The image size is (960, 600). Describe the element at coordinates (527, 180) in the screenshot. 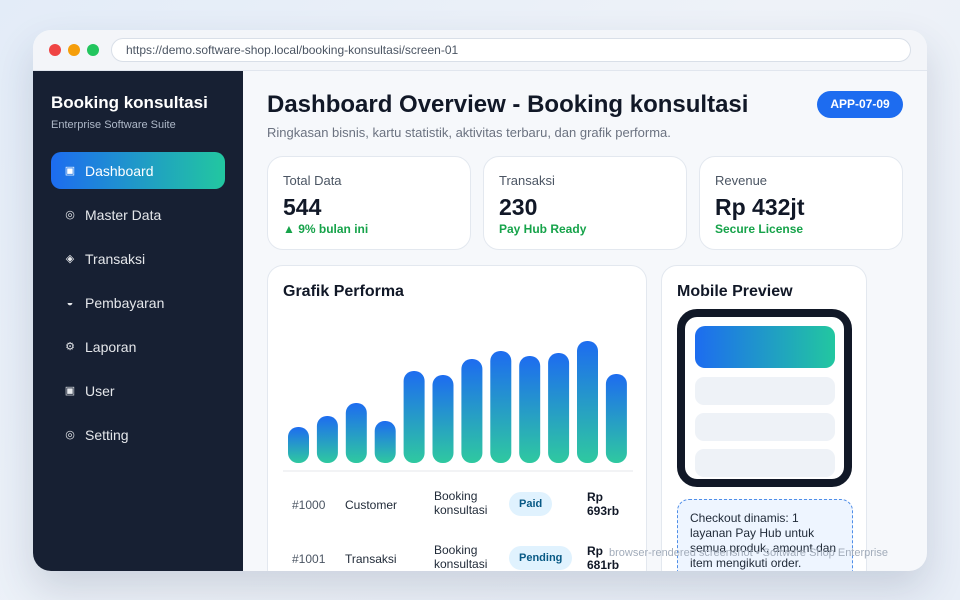

I see `stat-label: Transaksi` at that location.